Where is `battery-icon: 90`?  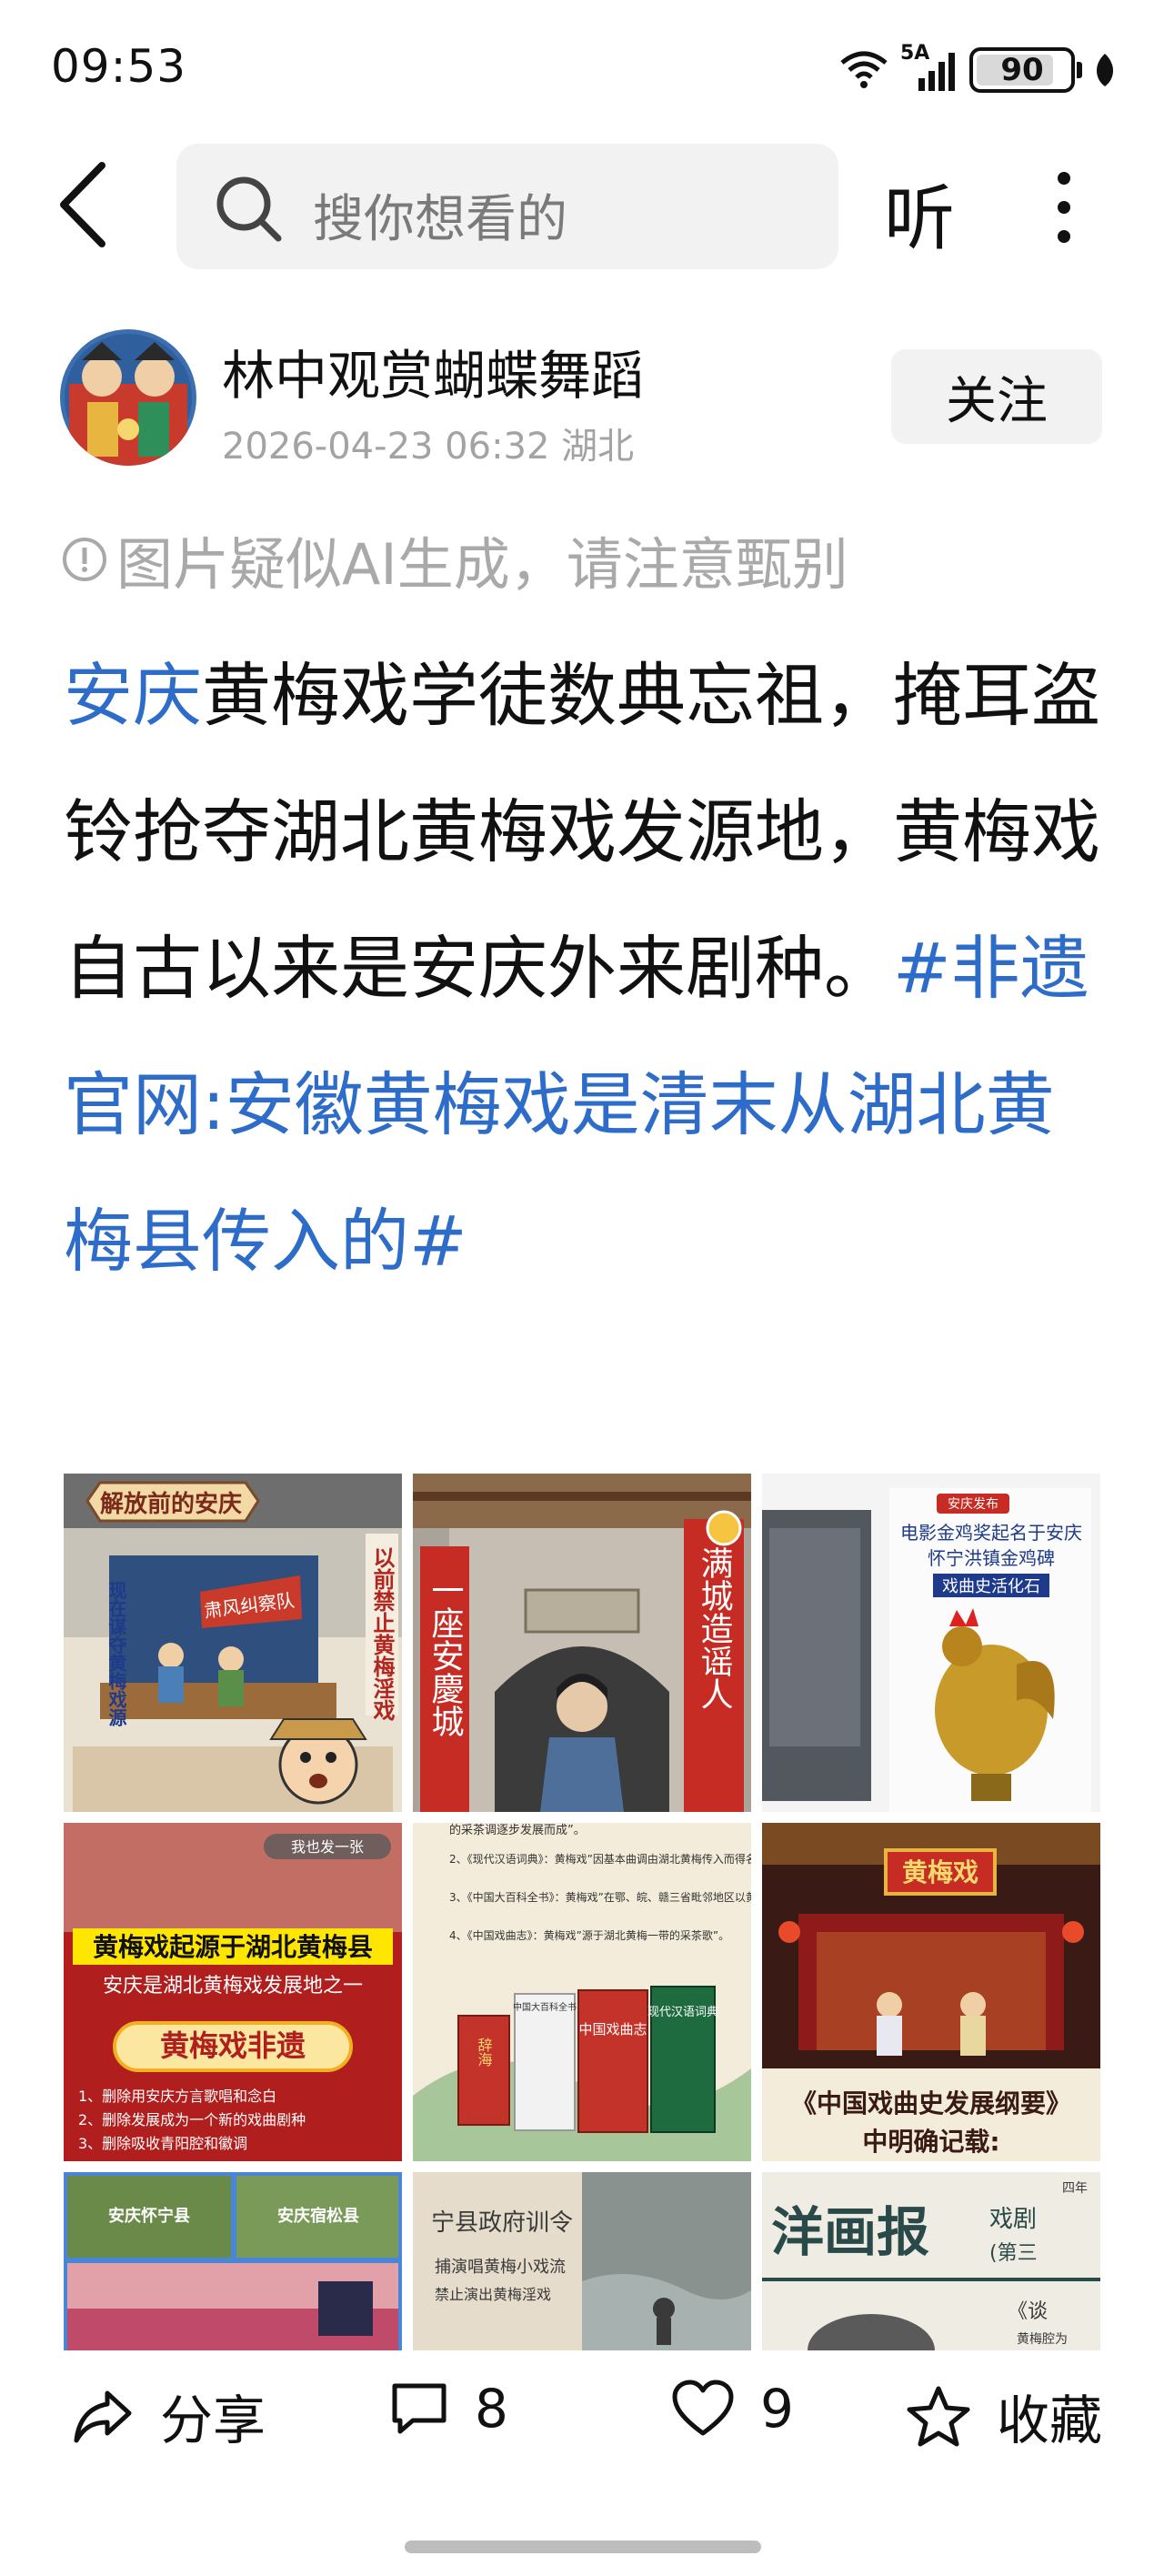
battery-icon: 90 is located at coordinates (1026, 70).